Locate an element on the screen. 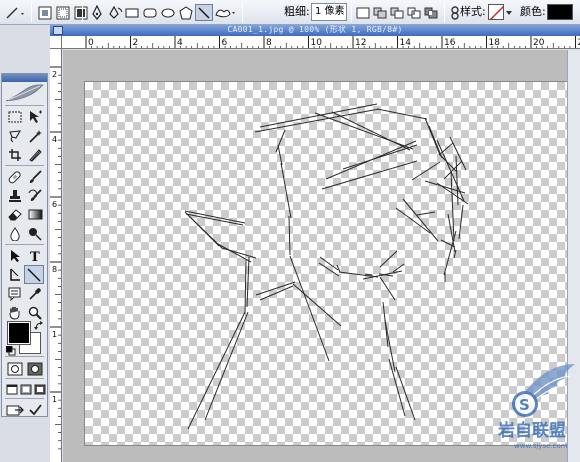 Image resolution: width=580 pixels, height=462 pixels. document-titlebar: CA001_1.jpg @ 100% (形状 1, RGB/8#) is located at coordinates (315, 30).